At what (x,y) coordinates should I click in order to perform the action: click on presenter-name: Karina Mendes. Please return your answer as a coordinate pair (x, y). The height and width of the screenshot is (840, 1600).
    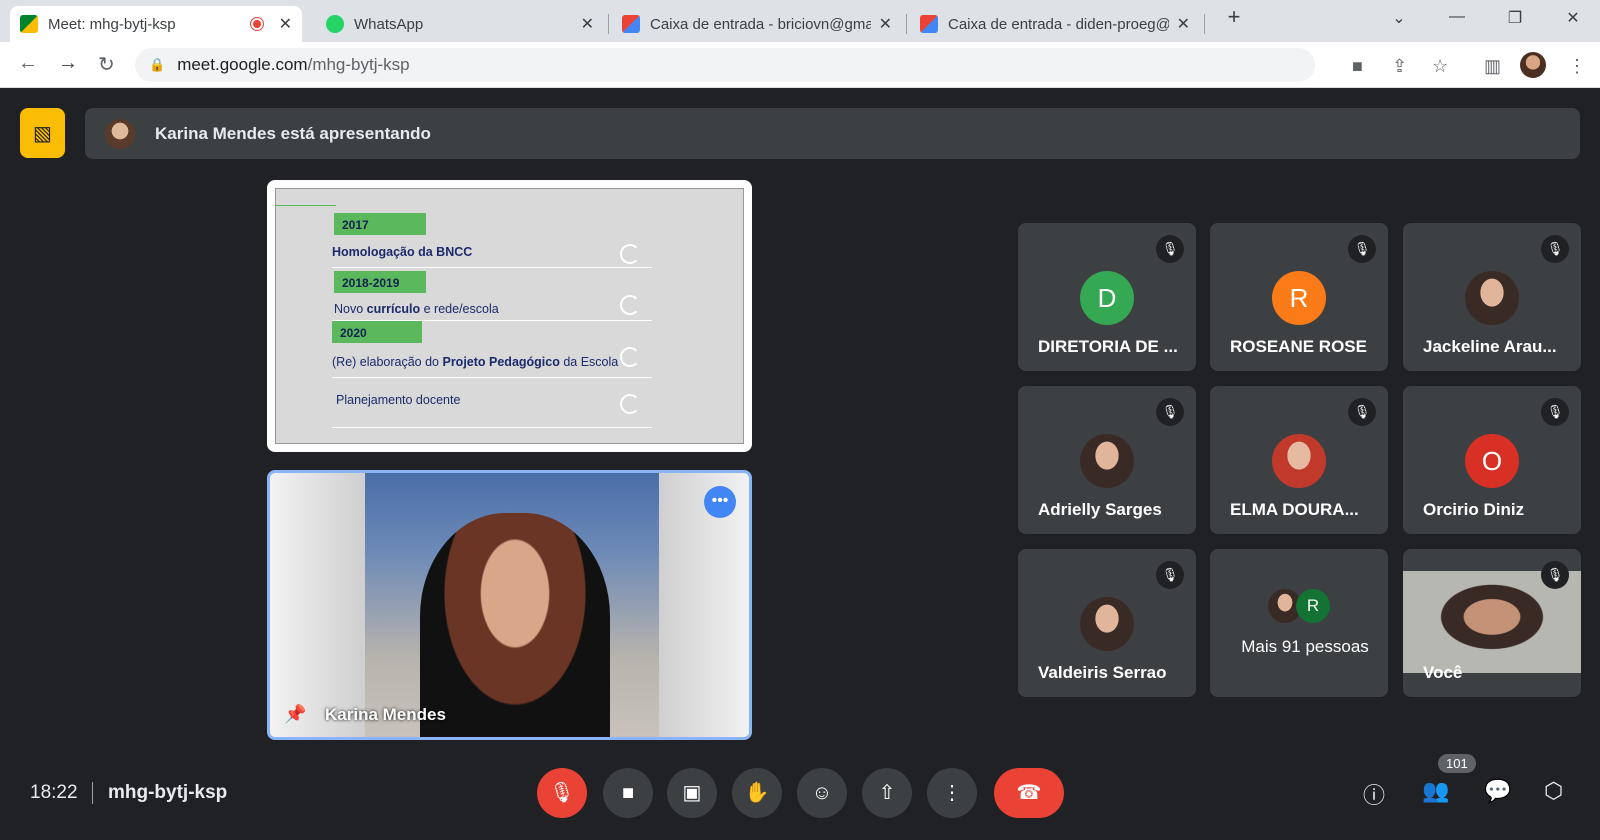
    Looking at the image, I should click on (385, 714).